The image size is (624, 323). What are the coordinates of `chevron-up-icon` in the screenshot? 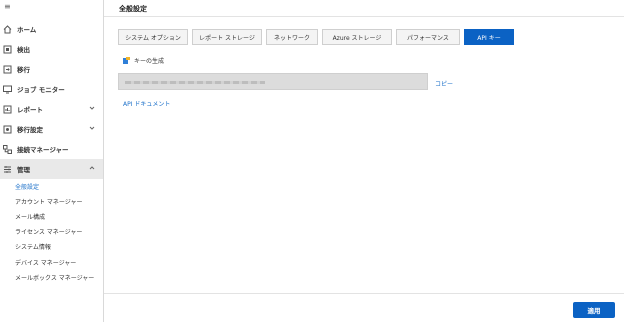 It's located at (92, 169).